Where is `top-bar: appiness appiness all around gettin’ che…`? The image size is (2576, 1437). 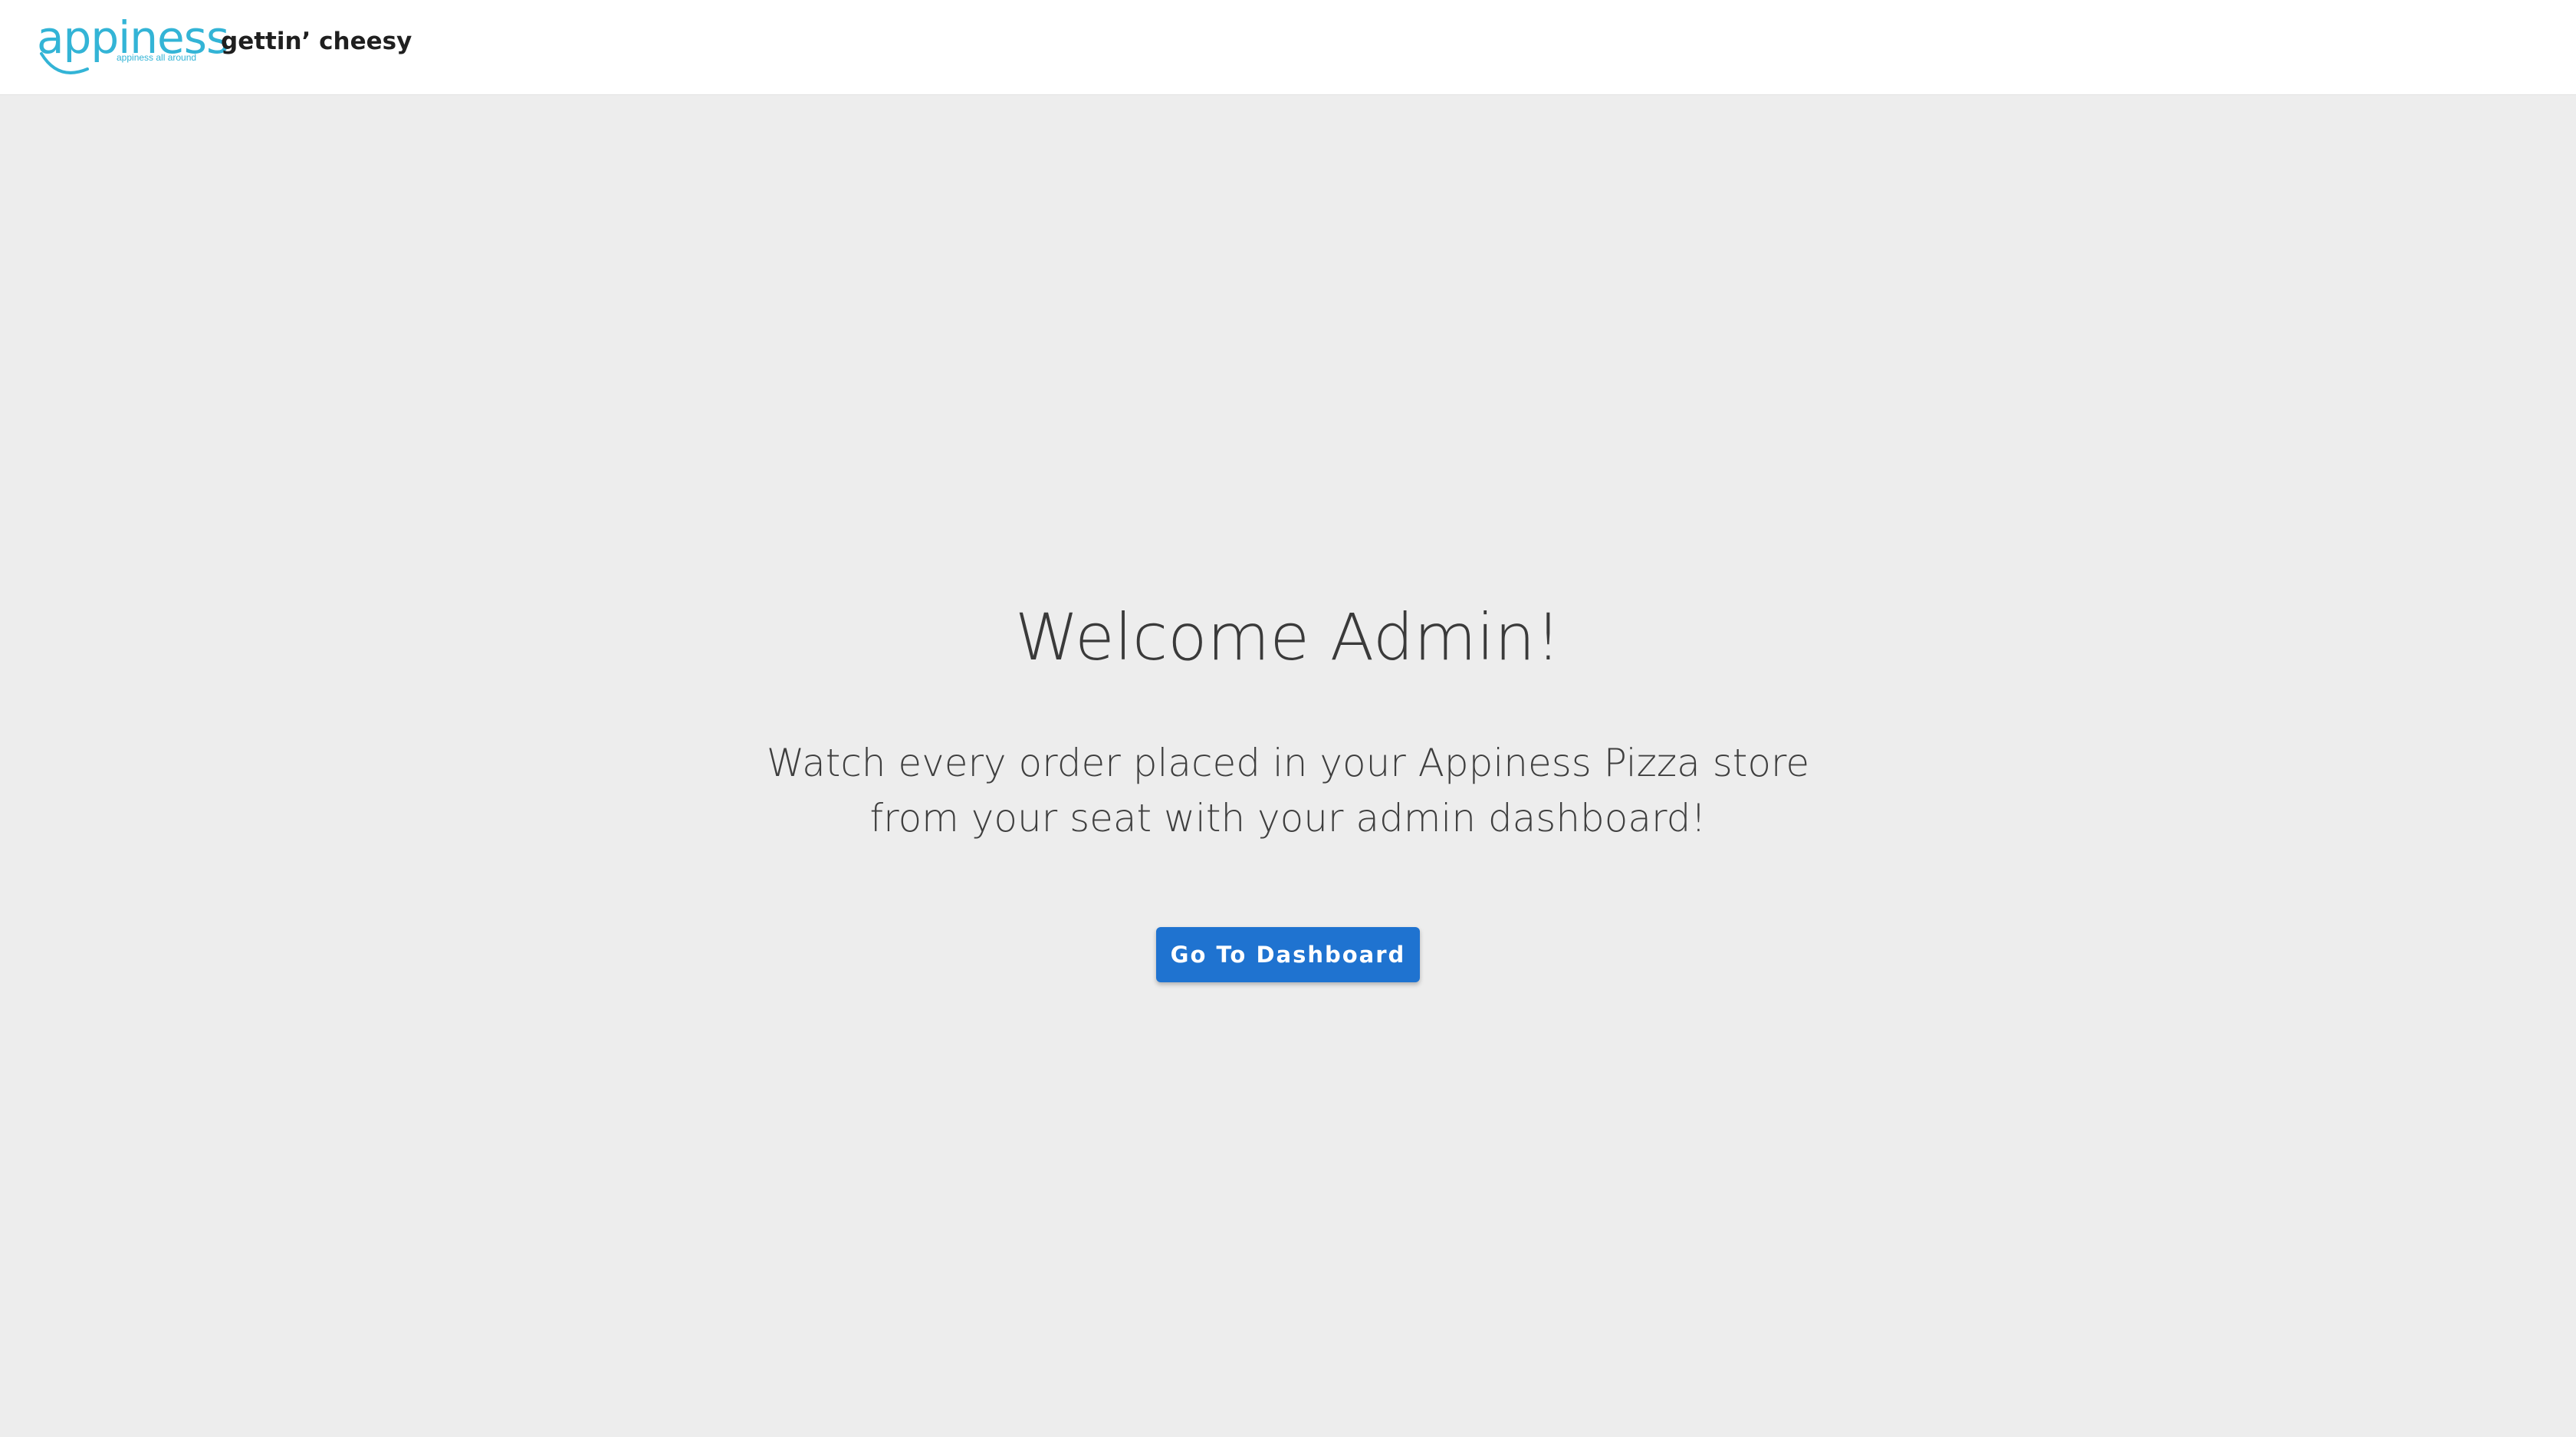
top-bar: appiness appiness all around gettin’ che… is located at coordinates (1288, 47).